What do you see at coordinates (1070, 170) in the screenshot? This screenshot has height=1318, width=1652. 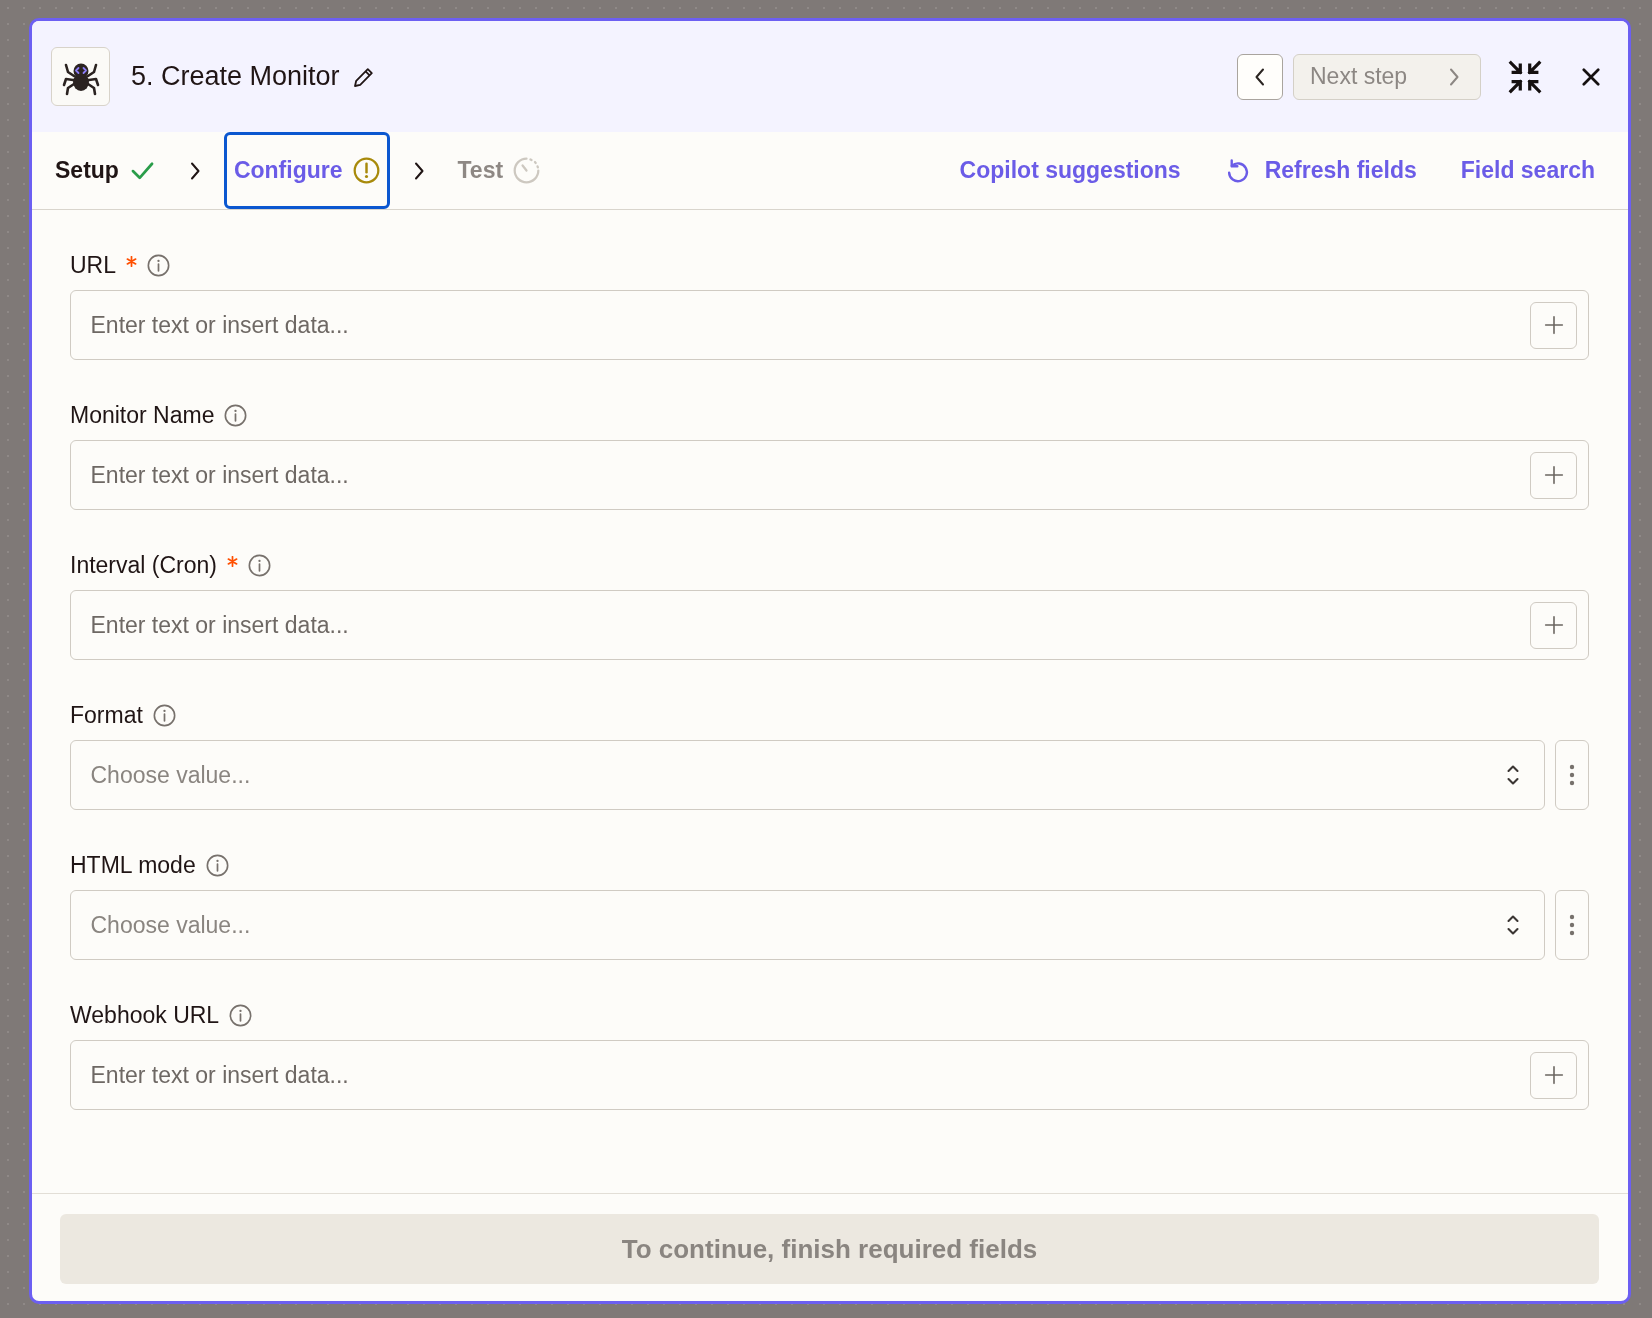 I see `toolbar-link: Copilot suggestions` at bounding box center [1070, 170].